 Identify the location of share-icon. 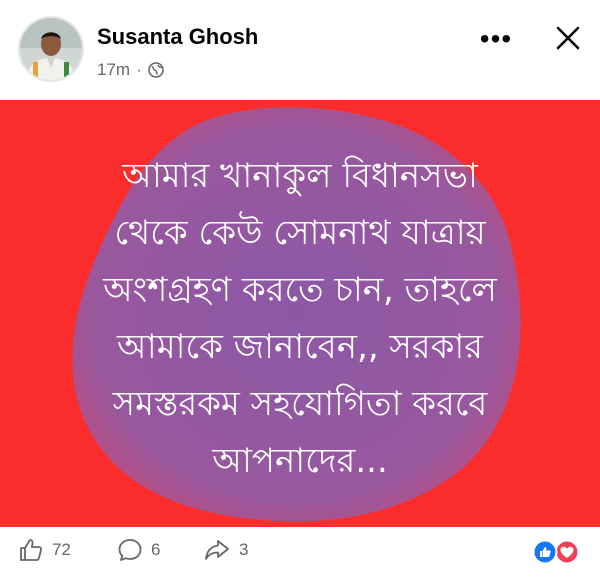
(217, 550).